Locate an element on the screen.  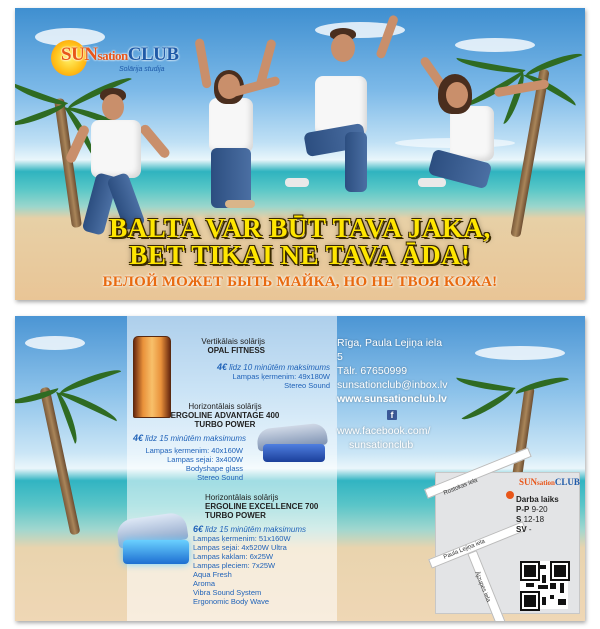
brand-logo: SUNsationCLUB Solārija studija is located at coordinates (124, 56).